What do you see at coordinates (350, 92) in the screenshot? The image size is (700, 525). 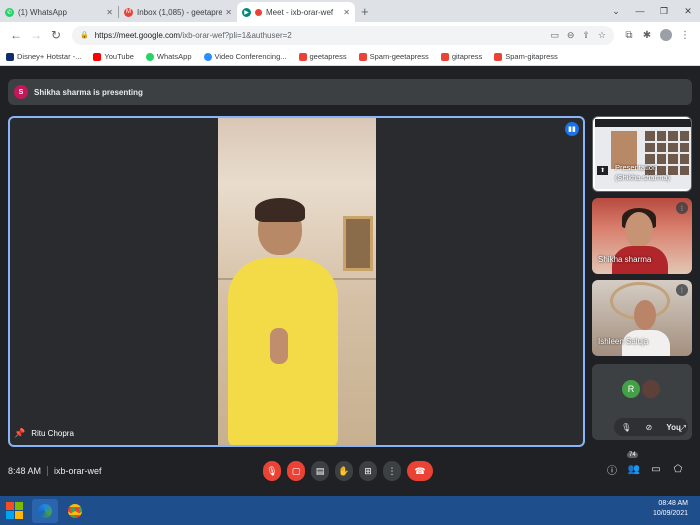 I see `presenting-banner: S Shikha sharma is presenting` at bounding box center [350, 92].